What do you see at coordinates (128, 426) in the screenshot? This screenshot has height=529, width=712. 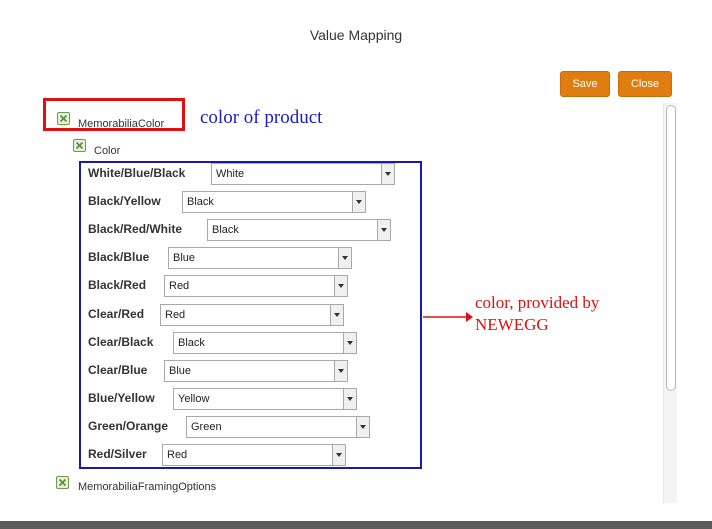 I see `mapping-source-label: Green/Orange` at bounding box center [128, 426].